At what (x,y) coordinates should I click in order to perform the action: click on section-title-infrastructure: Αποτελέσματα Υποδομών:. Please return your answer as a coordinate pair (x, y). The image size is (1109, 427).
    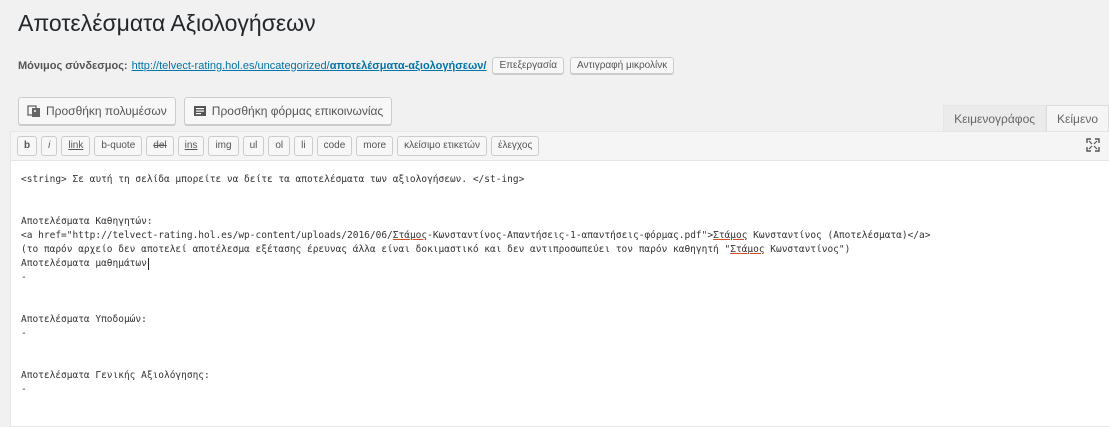
    Looking at the image, I should click on (84, 319).